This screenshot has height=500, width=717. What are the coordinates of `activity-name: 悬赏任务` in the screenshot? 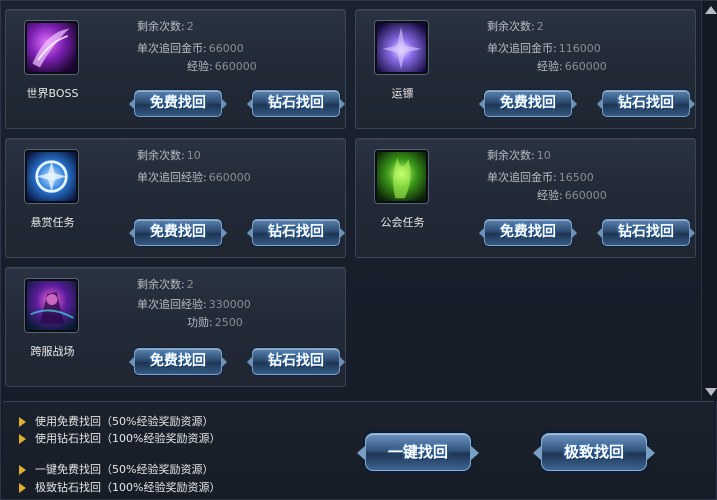 It's located at (52, 222).